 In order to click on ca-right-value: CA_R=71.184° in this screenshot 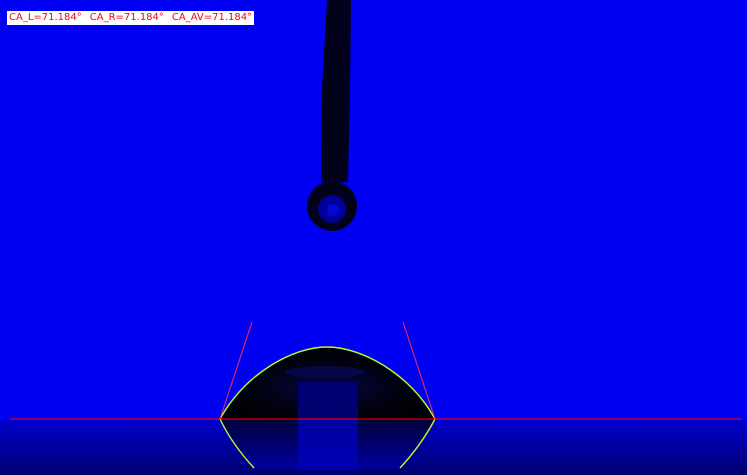, I will do `click(126, 17)`.